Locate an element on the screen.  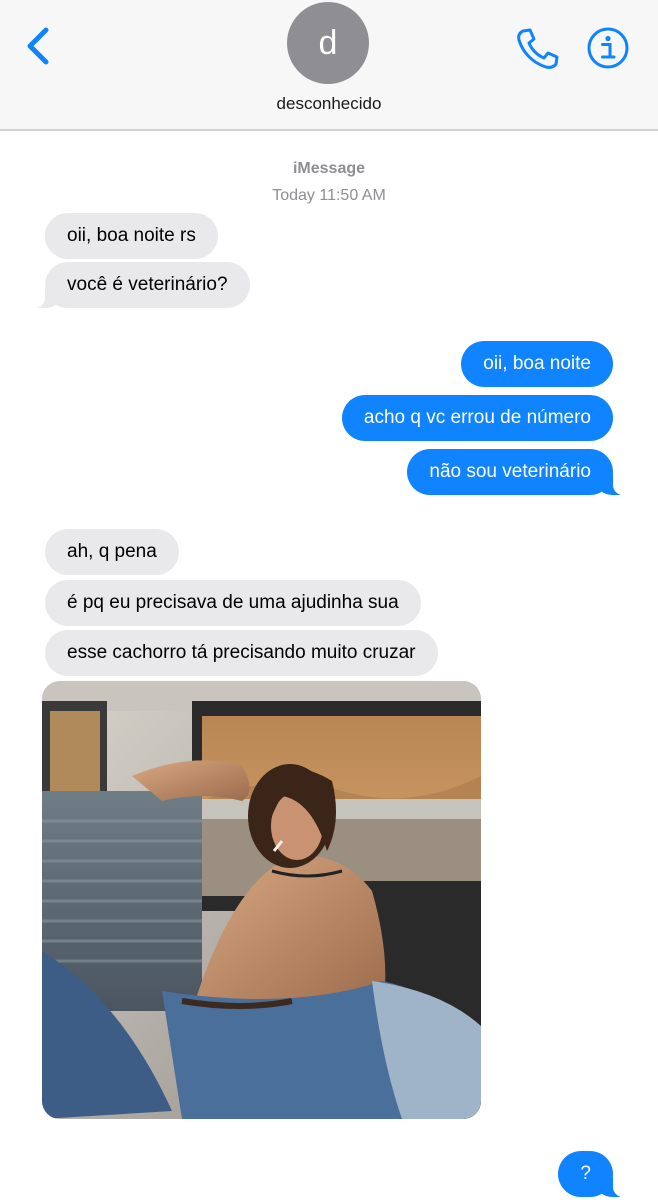
message-text: ah, q pena is located at coordinates (112, 551).